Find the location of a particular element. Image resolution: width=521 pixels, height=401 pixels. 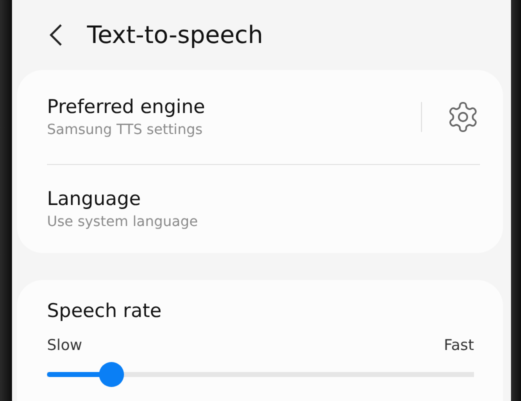

setting-title: Language is located at coordinates (94, 199).